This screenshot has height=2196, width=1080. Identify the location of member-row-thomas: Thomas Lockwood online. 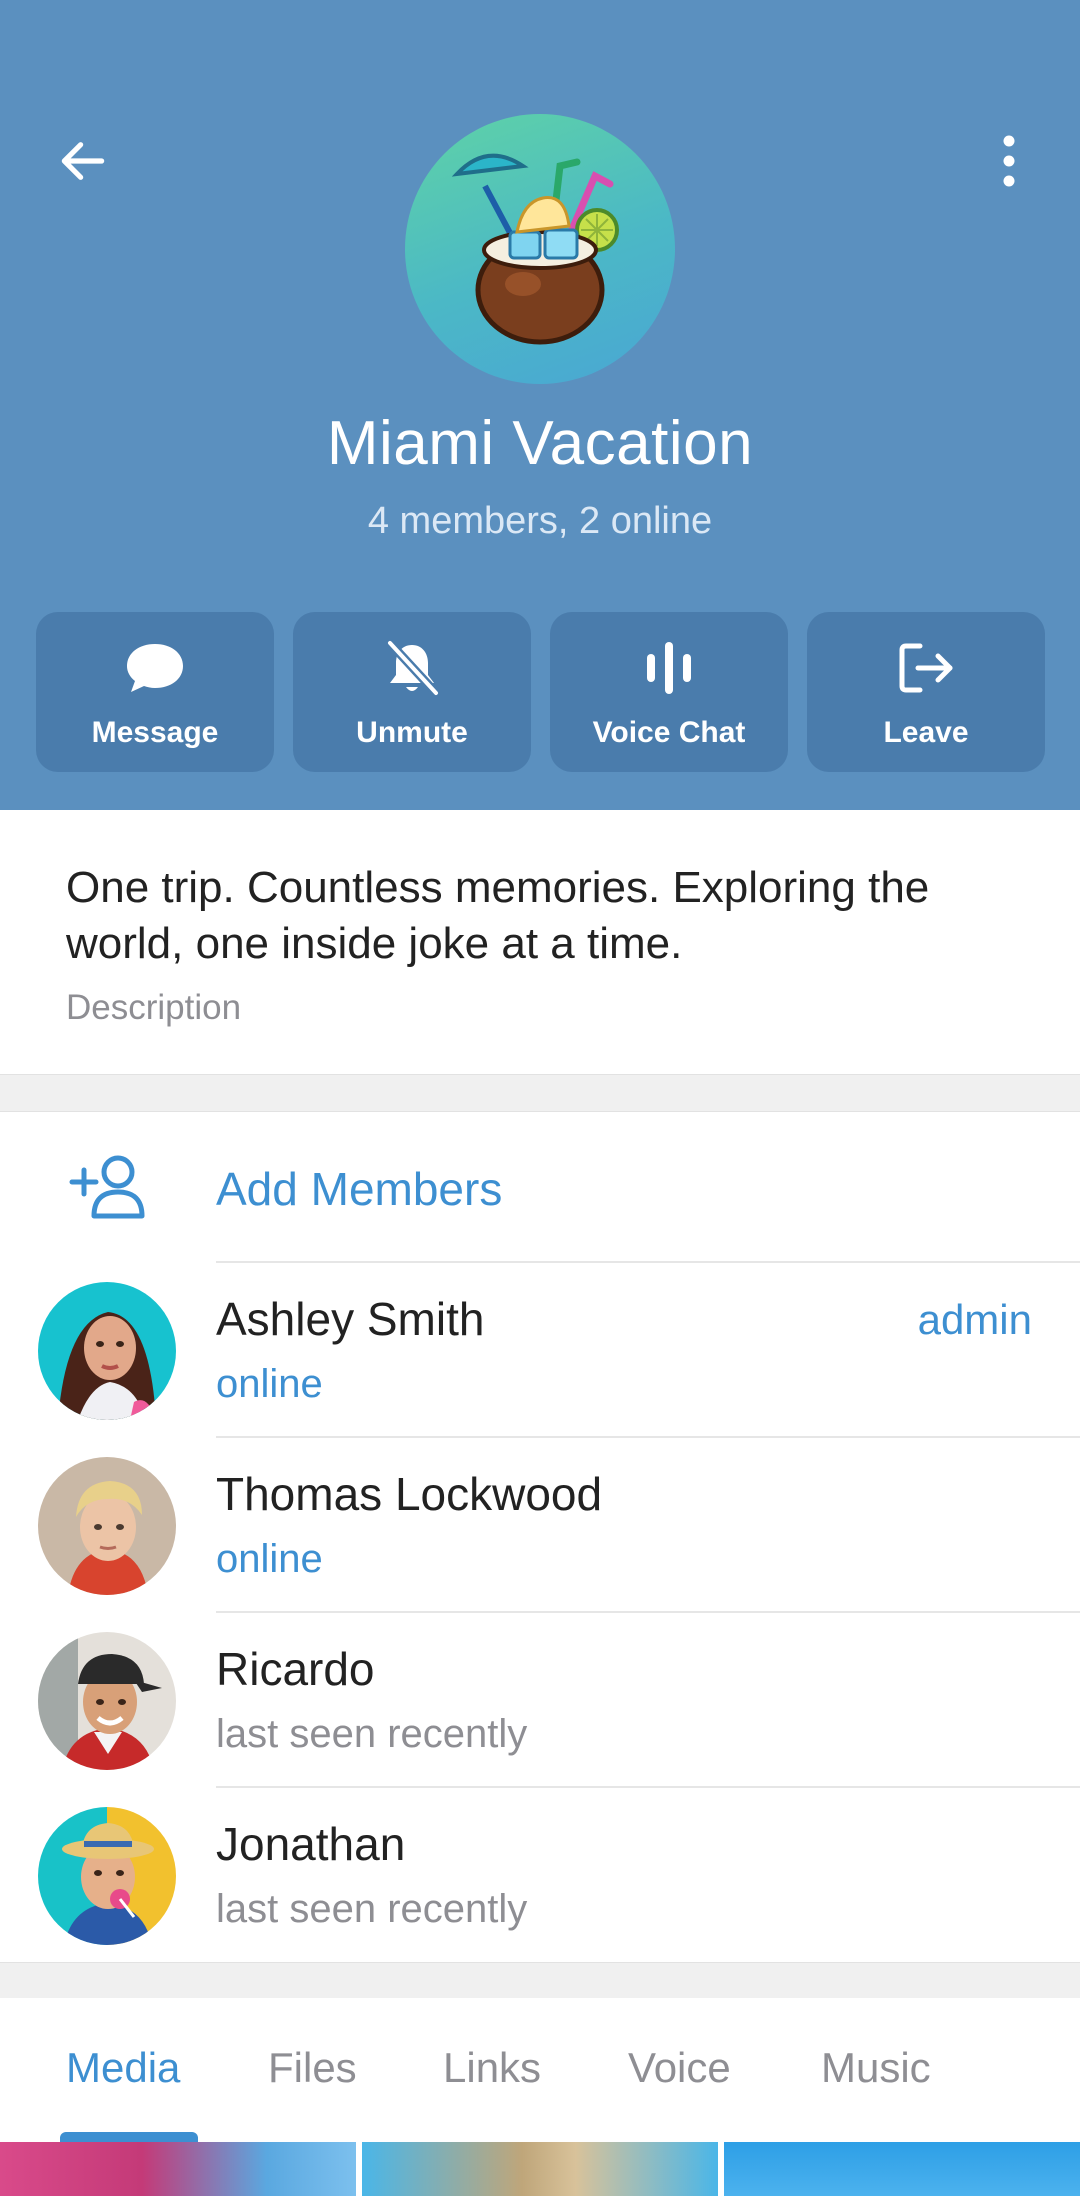
(540, 1524).